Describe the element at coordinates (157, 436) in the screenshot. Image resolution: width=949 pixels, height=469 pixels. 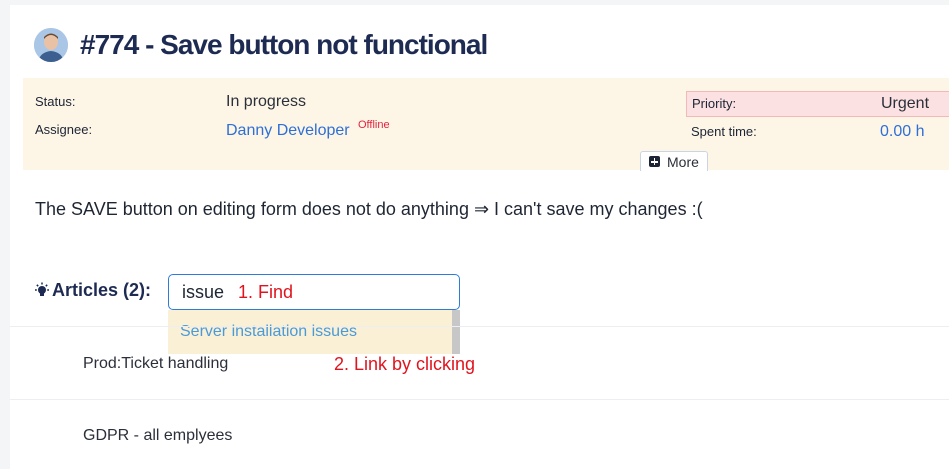
I see `article-item: GDPR - all emplyees` at that location.